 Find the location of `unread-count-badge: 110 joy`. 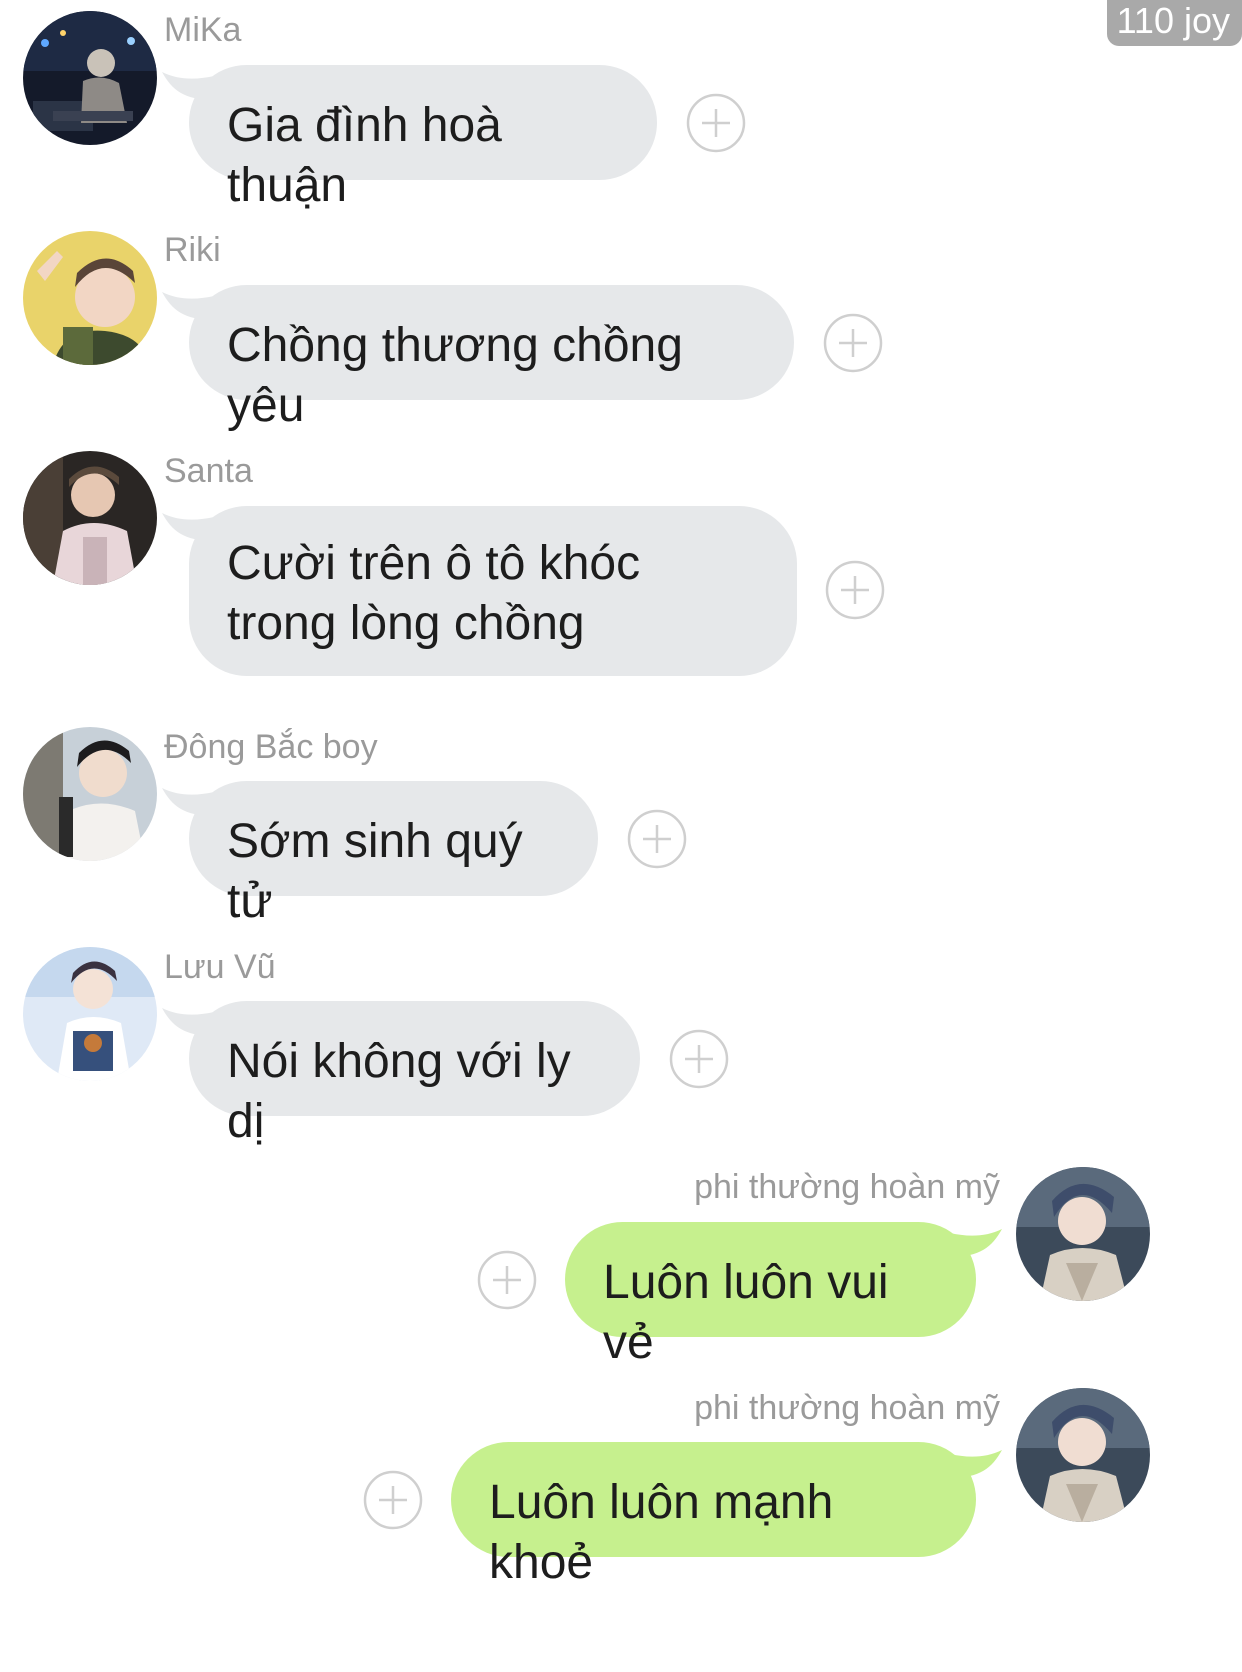

unread-count-badge: 110 joy is located at coordinates (1174, 23).